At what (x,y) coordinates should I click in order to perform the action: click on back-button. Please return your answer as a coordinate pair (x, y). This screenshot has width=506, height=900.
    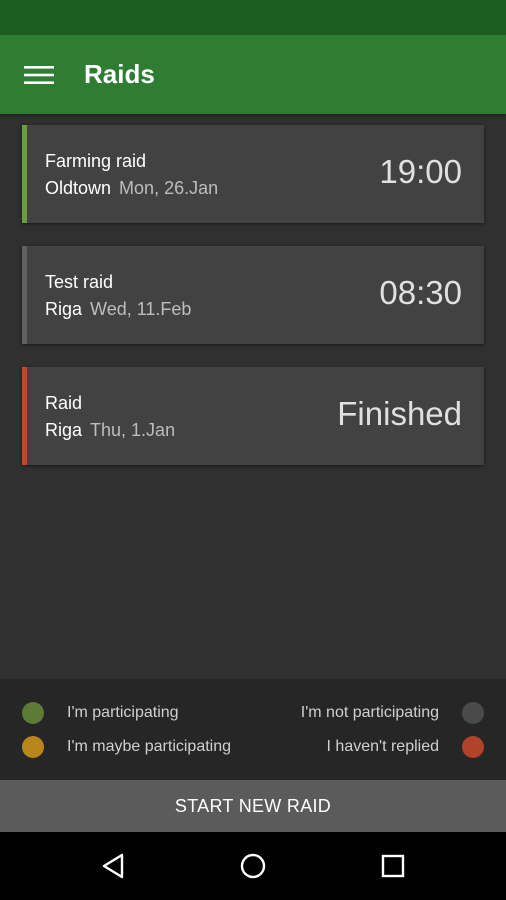
    Looking at the image, I should click on (113, 866).